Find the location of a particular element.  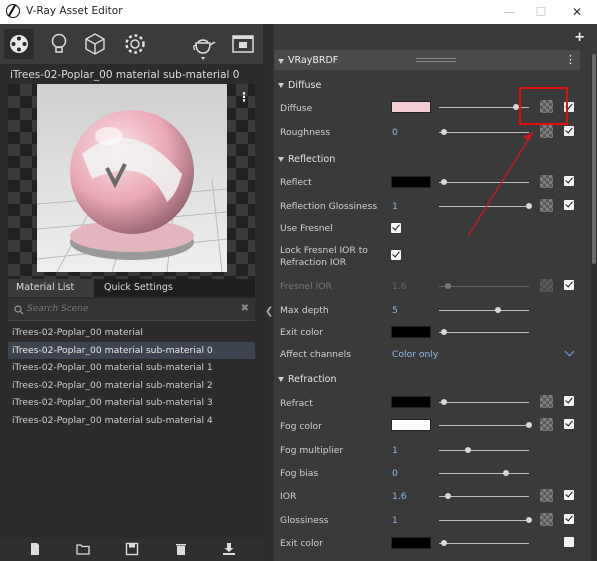

search-input: Search Scene is located at coordinates (57, 309).